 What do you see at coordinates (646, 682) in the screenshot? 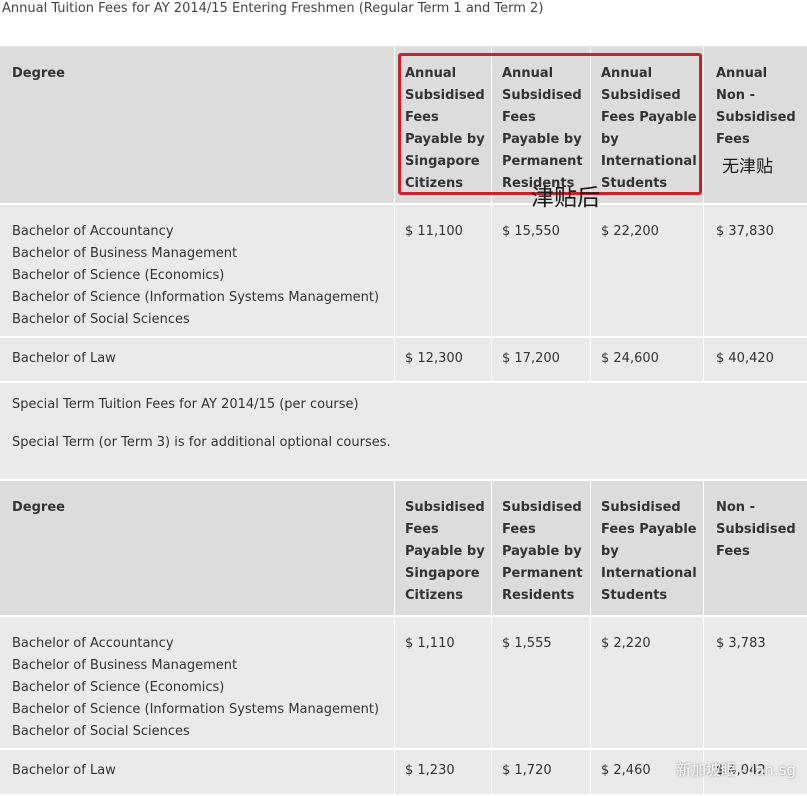
I see `fee-international: $ 2,220` at bounding box center [646, 682].